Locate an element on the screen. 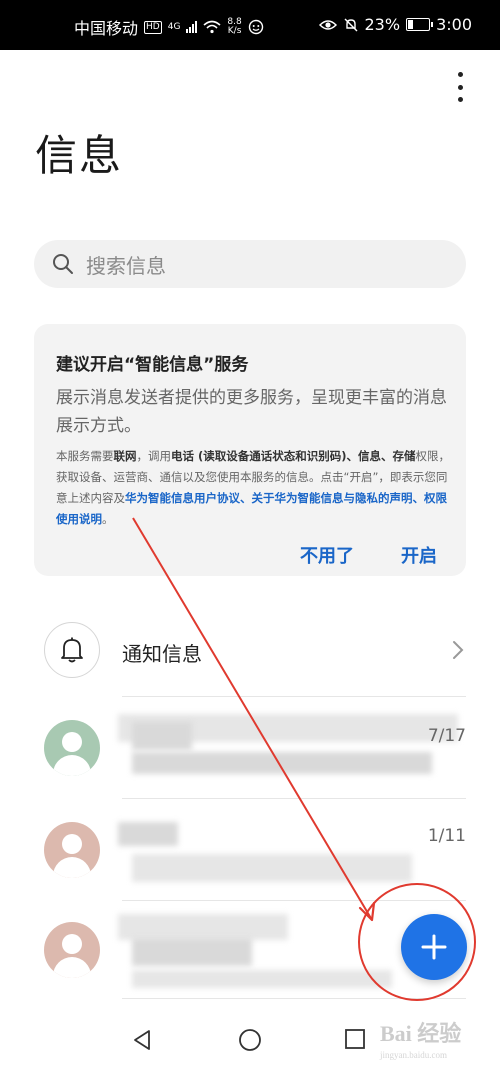  page-title: 信息 is located at coordinates (79, 155).